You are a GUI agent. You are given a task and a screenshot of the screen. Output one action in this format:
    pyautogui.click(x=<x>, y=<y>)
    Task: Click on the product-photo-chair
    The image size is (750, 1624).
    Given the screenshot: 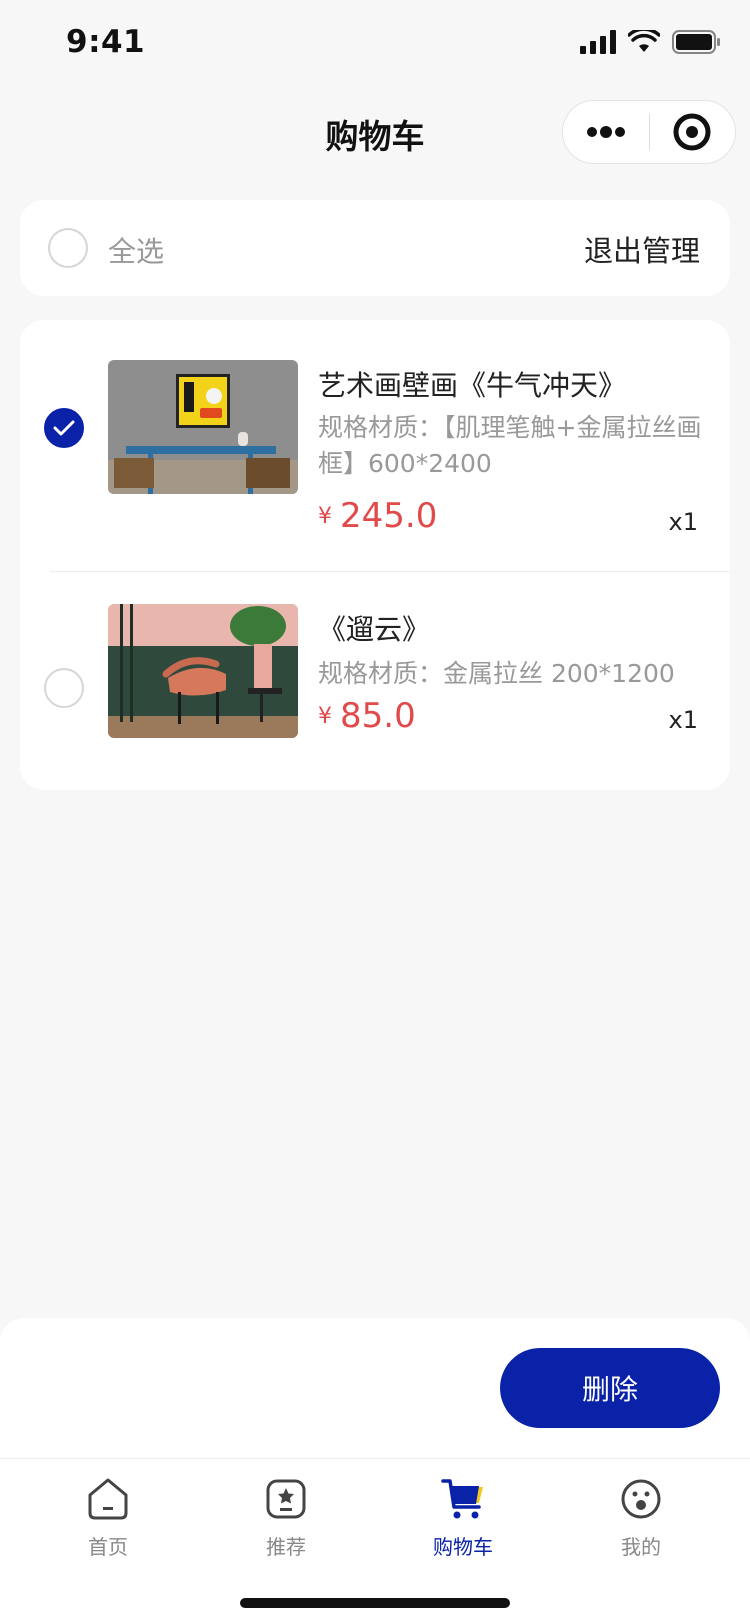 What is the action you would take?
    pyautogui.click(x=203, y=671)
    